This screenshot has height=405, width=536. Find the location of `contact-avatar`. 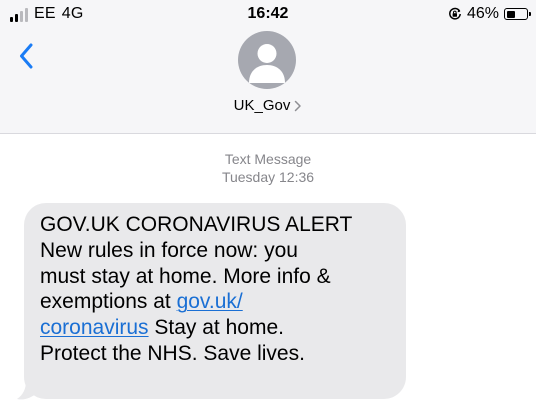

contact-avatar is located at coordinates (267, 60).